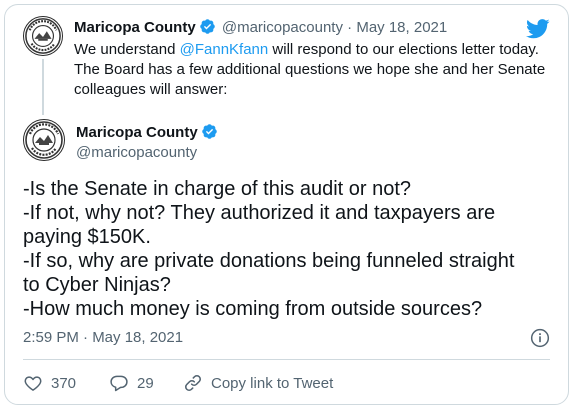  What do you see at coordinates (193, 383) in the screenshot?
I see `link-icon` at bounding box center [193, 383].